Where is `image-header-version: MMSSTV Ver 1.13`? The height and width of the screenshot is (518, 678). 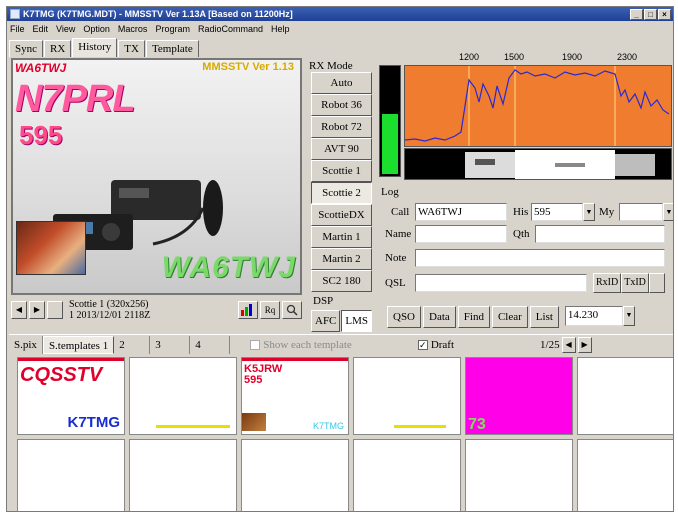
image-header-version: MMSSTV Ver 1.13 is located at coordinates (248, 67).